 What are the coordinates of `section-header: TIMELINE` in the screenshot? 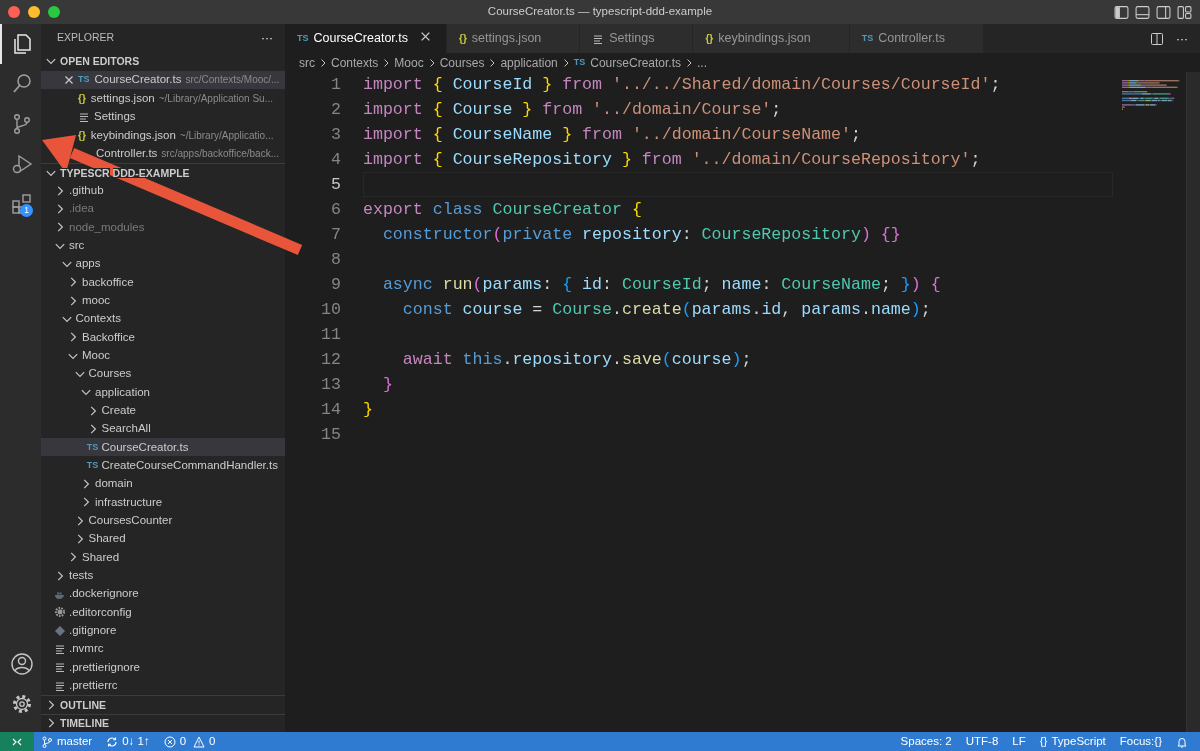 It's located at (84, 723).